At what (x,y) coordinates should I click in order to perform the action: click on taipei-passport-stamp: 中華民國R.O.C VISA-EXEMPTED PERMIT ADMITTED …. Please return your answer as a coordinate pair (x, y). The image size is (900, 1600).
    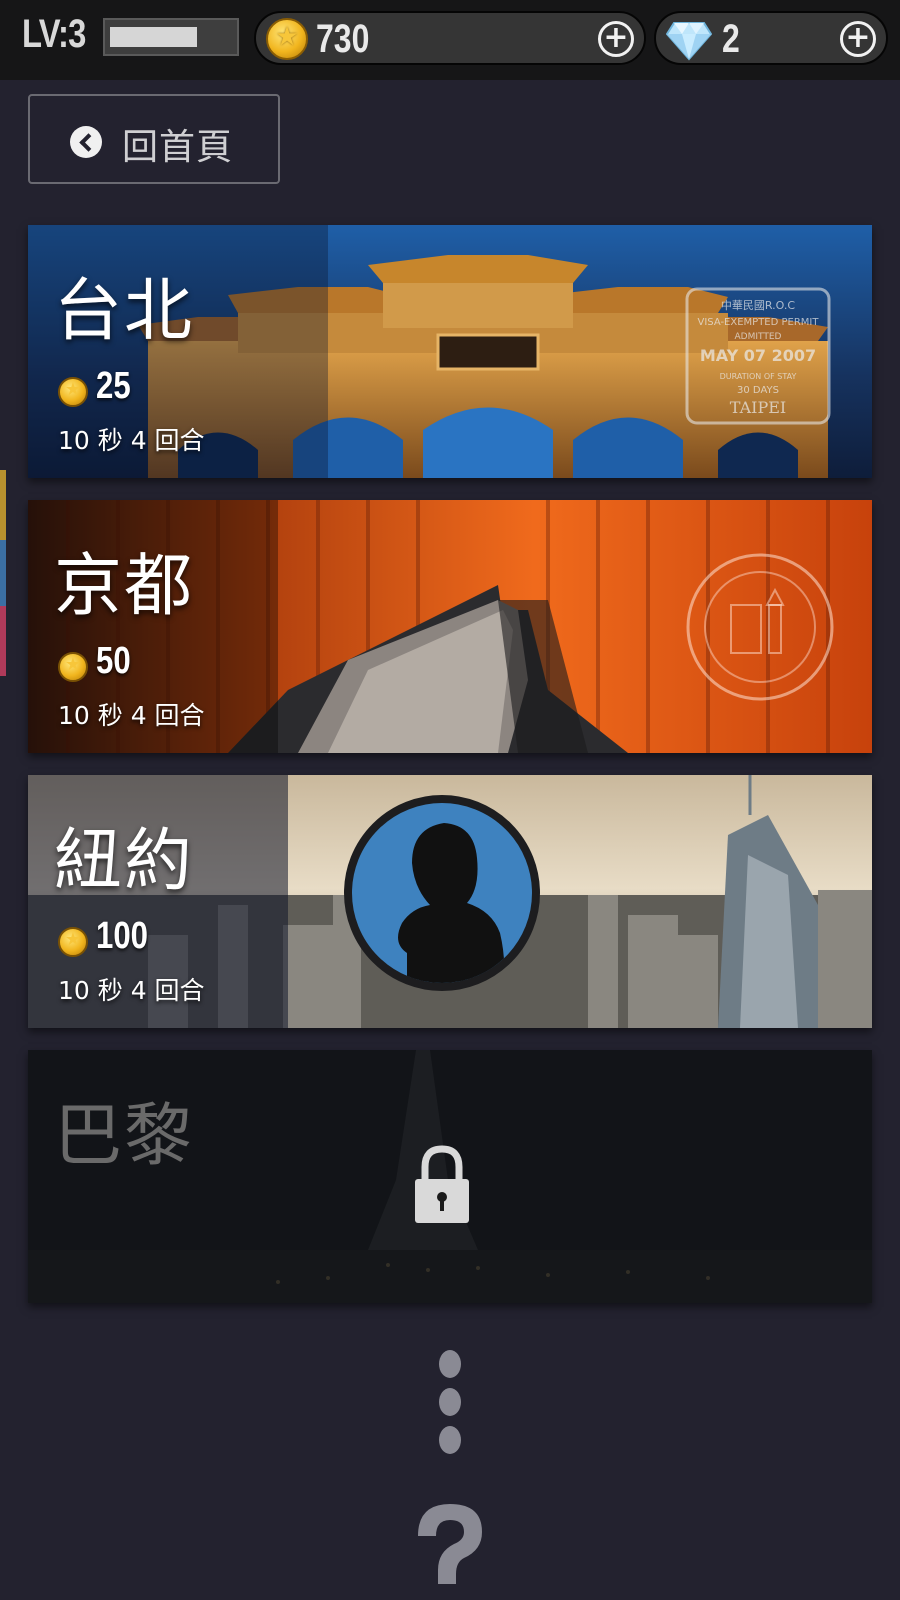
    Looking at the image, I should click on (758, 356).